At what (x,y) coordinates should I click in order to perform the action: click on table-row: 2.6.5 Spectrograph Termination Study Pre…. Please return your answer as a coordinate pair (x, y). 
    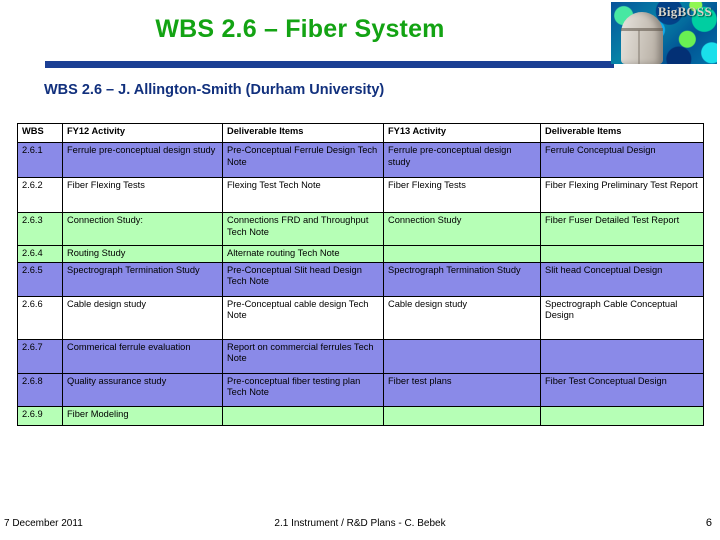
    Looking at the image, I should click on (360, 279).